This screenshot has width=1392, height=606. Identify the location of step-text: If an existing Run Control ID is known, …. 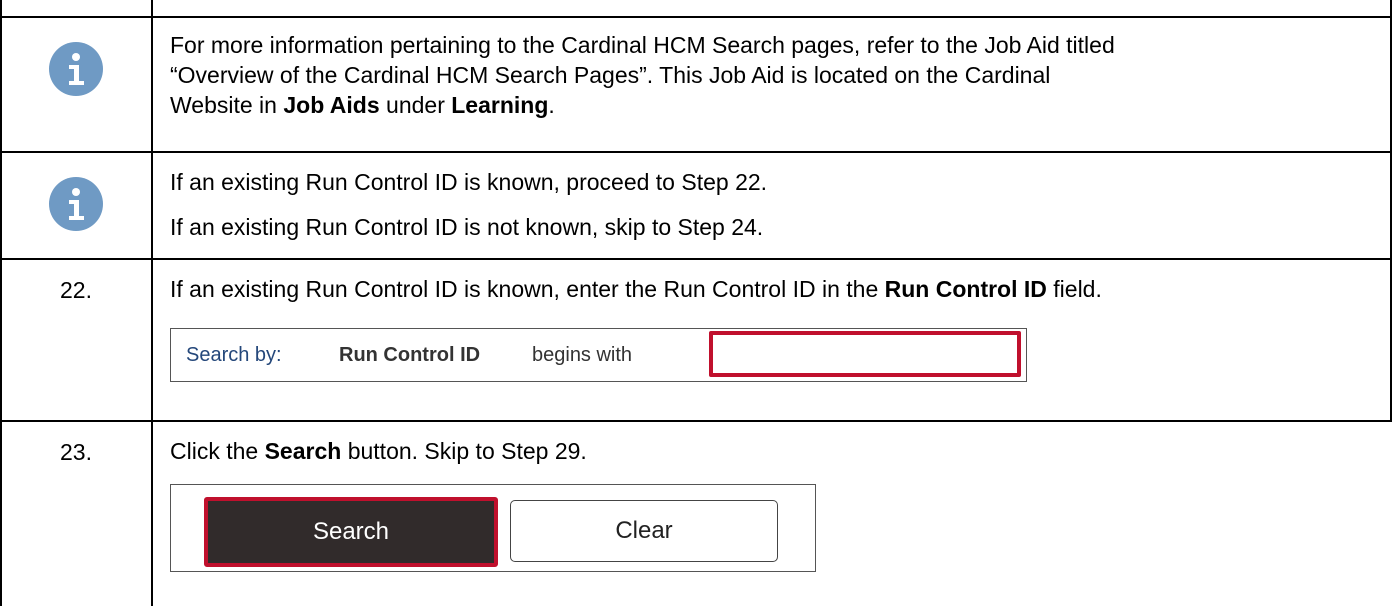
(636, 289).